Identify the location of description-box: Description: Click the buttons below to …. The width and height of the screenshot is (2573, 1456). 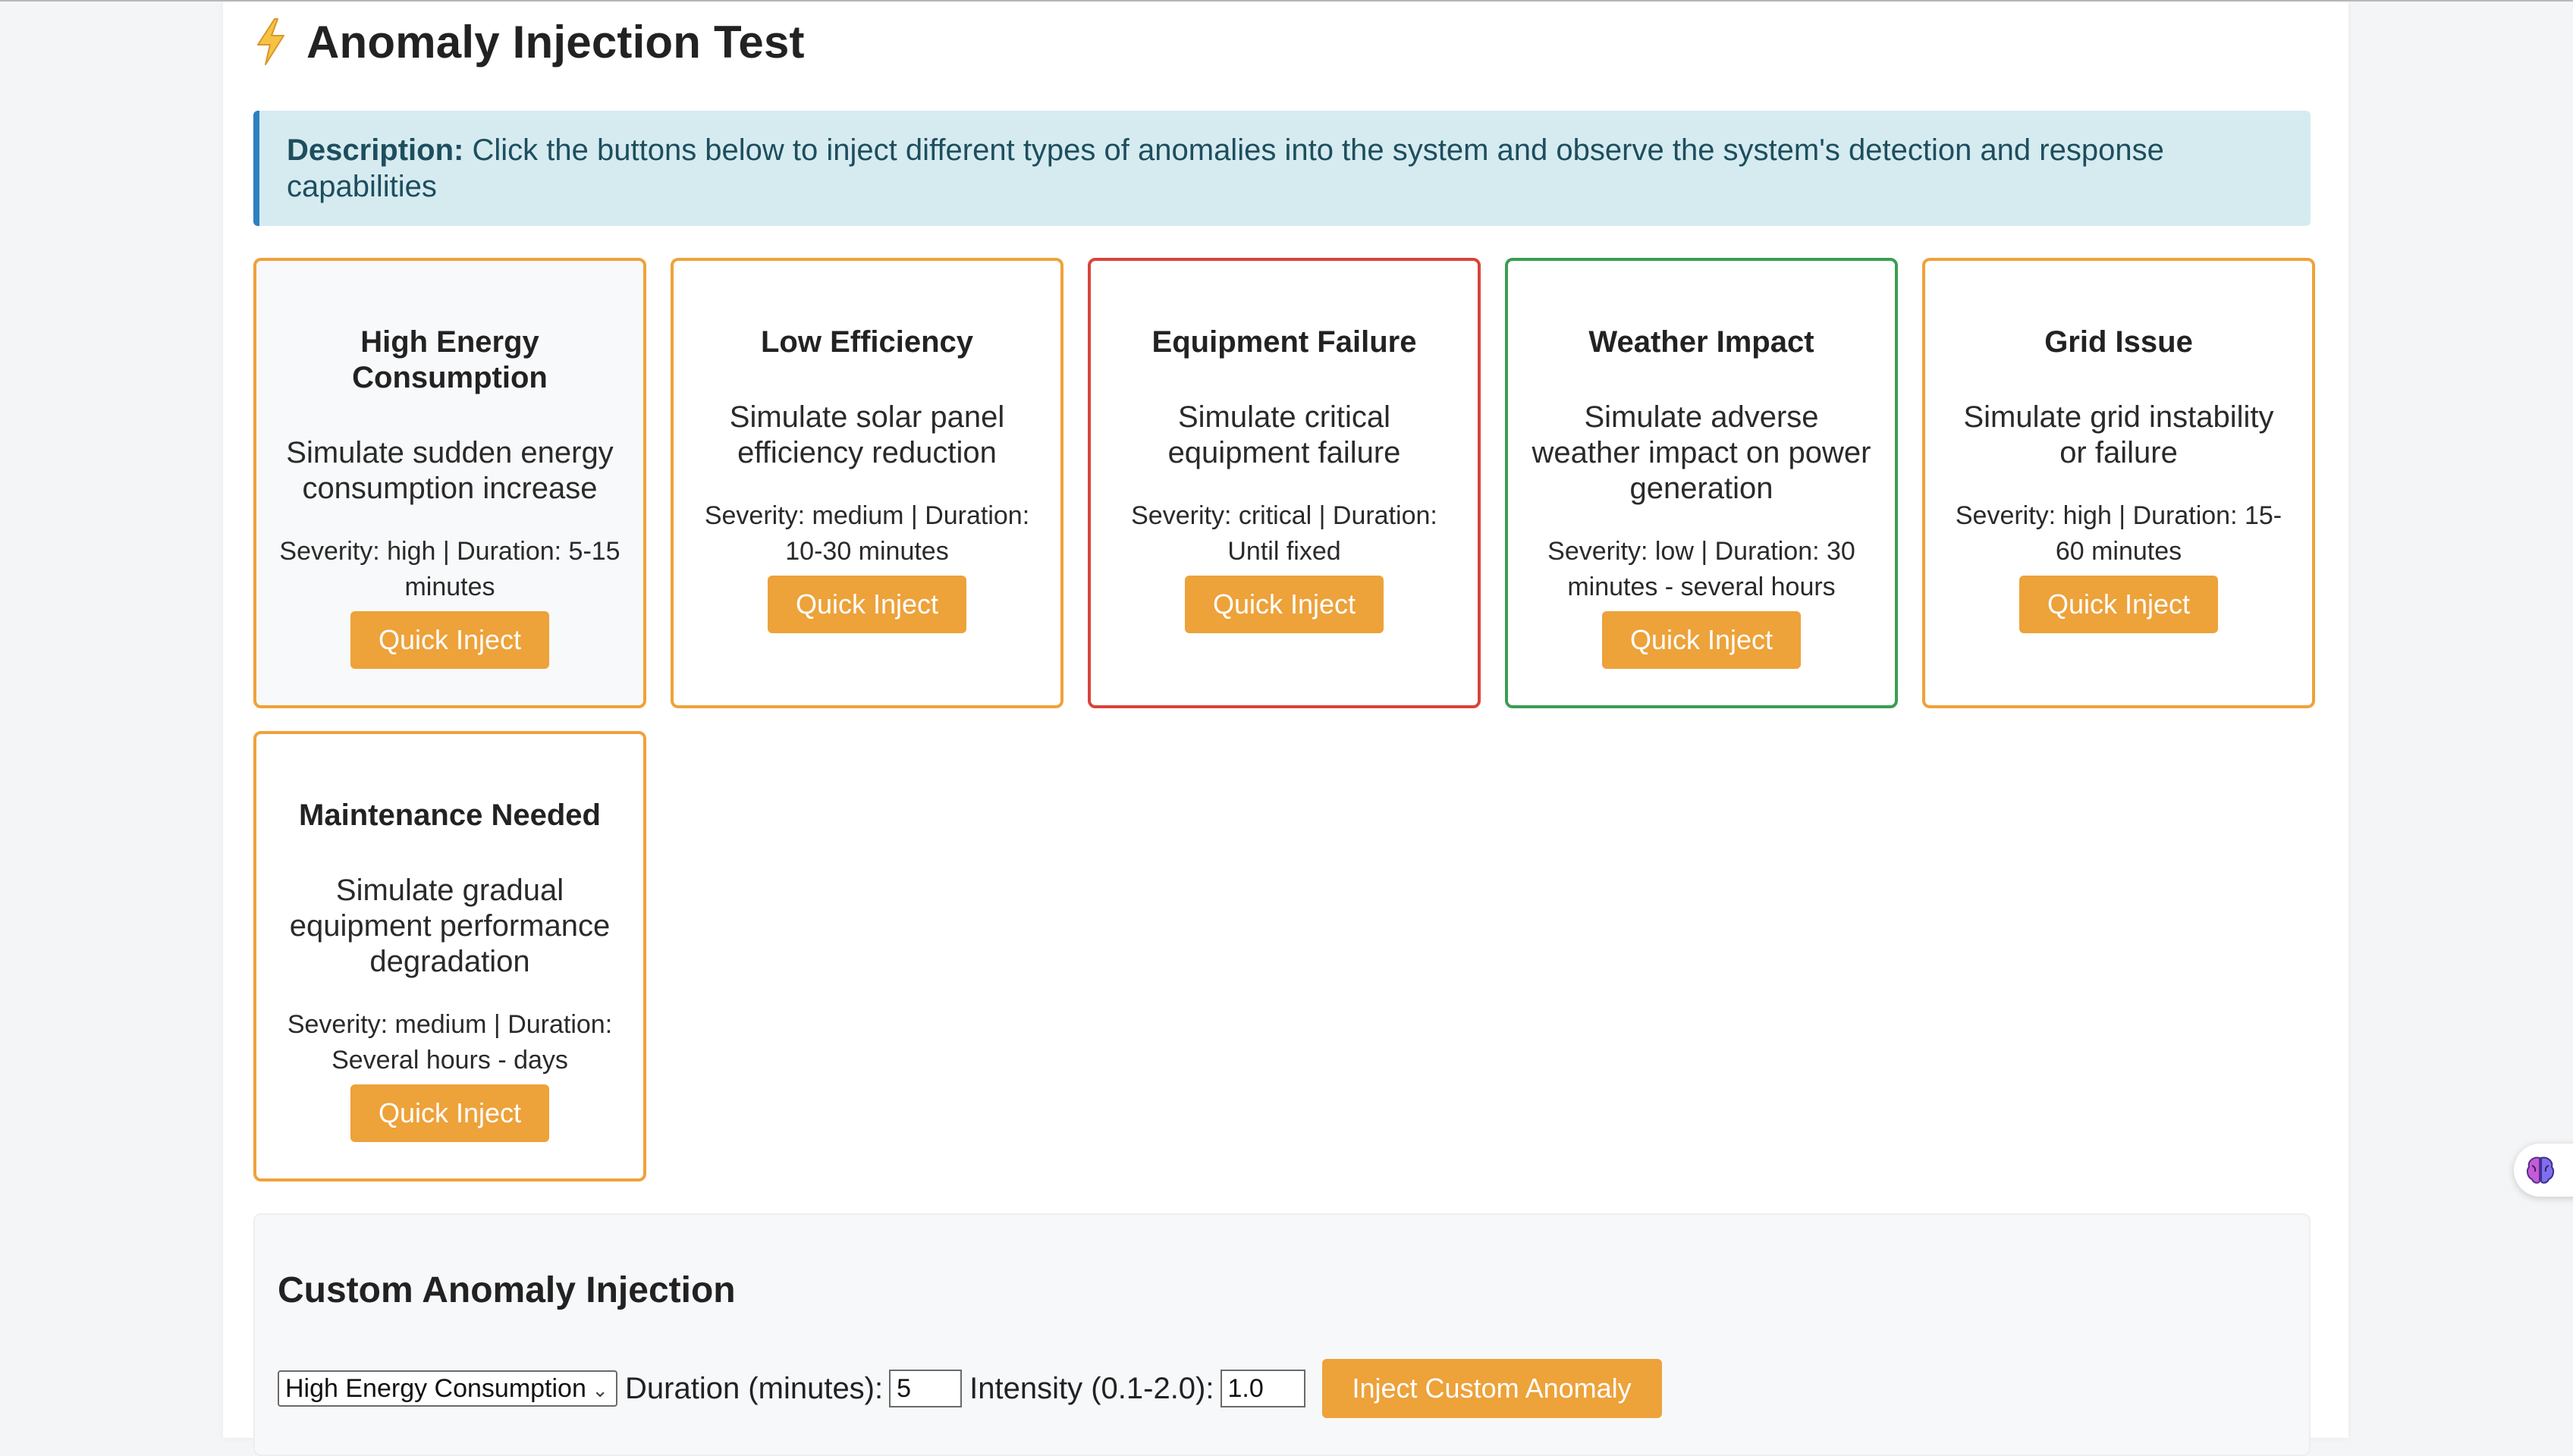
(1282, 168).